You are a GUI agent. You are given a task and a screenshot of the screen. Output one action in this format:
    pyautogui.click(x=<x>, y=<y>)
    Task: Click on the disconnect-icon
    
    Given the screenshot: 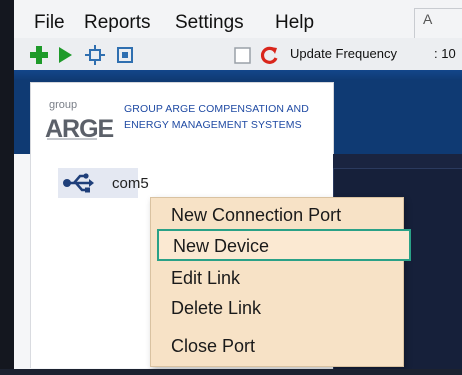 What is the action you would take?
    pyautogui.click(x=125, y=55)
    